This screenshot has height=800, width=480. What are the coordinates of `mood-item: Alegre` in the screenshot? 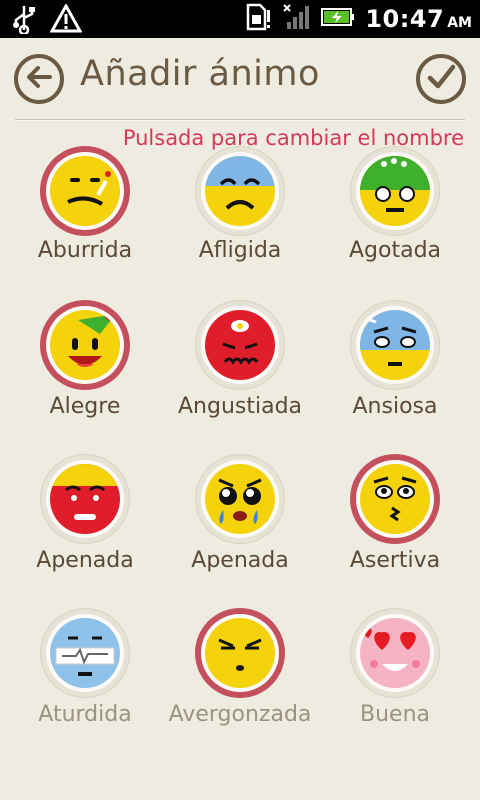 It's located at (85, 375).